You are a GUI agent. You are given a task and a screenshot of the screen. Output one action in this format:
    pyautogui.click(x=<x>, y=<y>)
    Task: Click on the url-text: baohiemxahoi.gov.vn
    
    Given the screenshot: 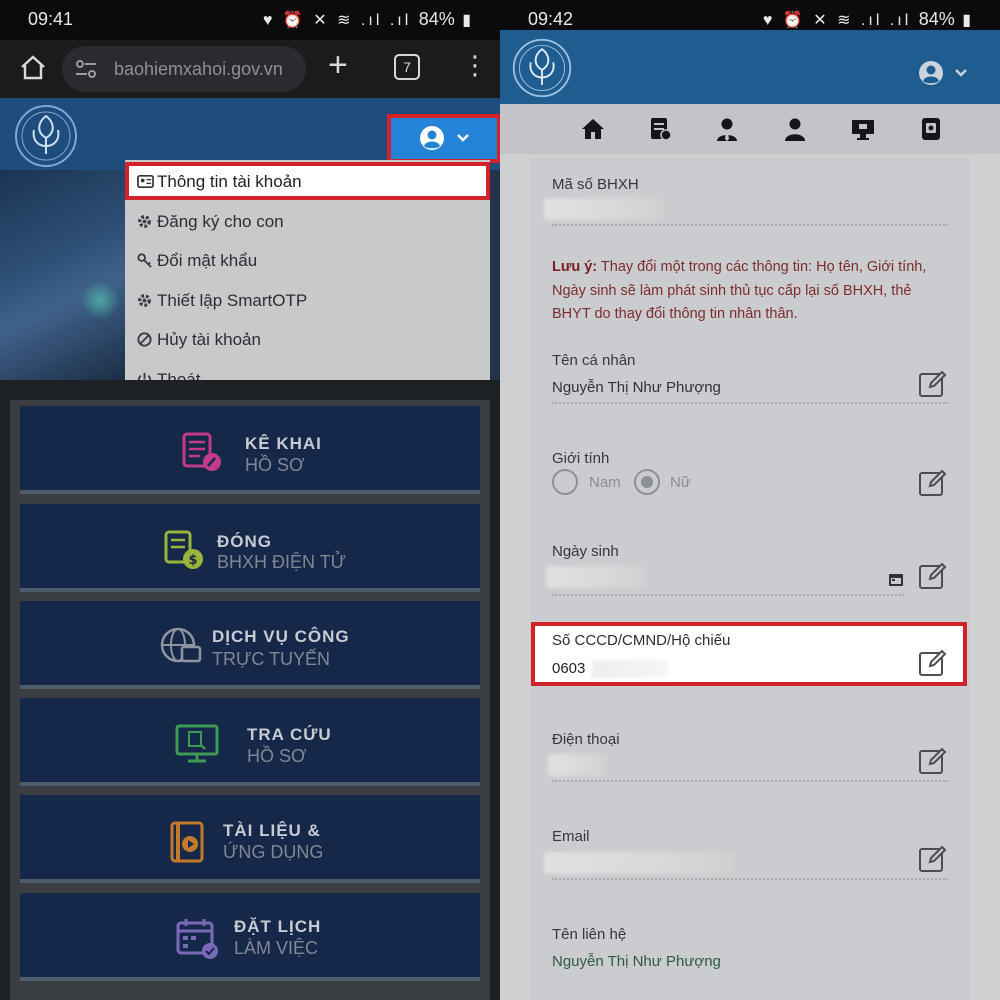 What is the action you would take?
    pyautogui.click(x=198, y=69)
    